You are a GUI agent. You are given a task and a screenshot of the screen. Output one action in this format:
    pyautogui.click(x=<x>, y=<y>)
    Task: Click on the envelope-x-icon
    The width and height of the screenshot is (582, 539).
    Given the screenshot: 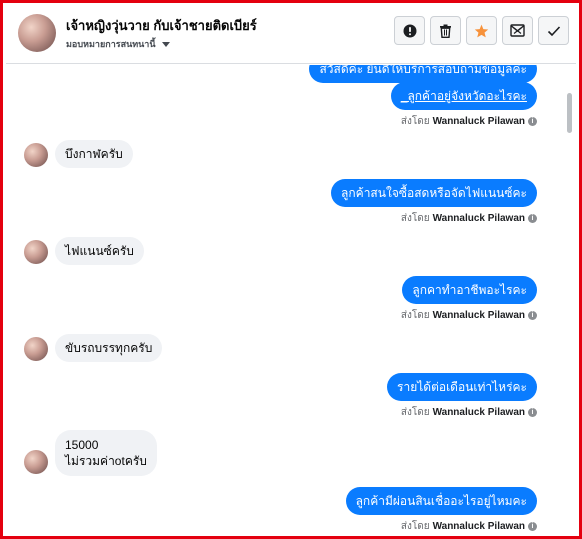 What is the action you would take?
    pyautogui.click(x=517, y=30)
    